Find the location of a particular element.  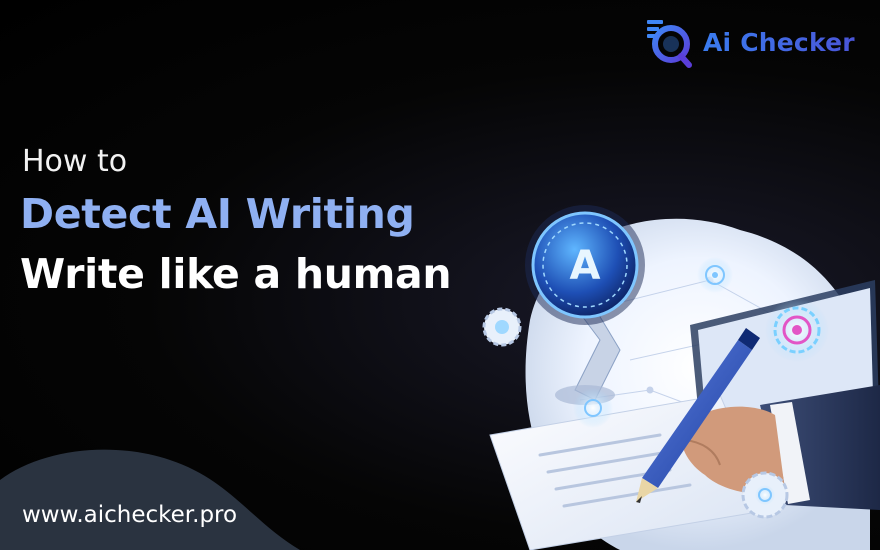

target-icon is located at coordinates (797, 330).